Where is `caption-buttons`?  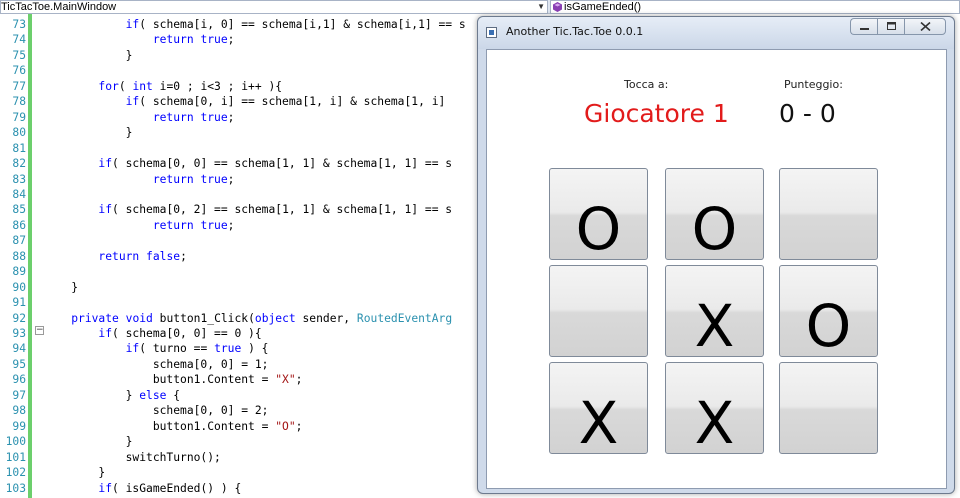
caption-buttons is located at coordinates (898, 26).